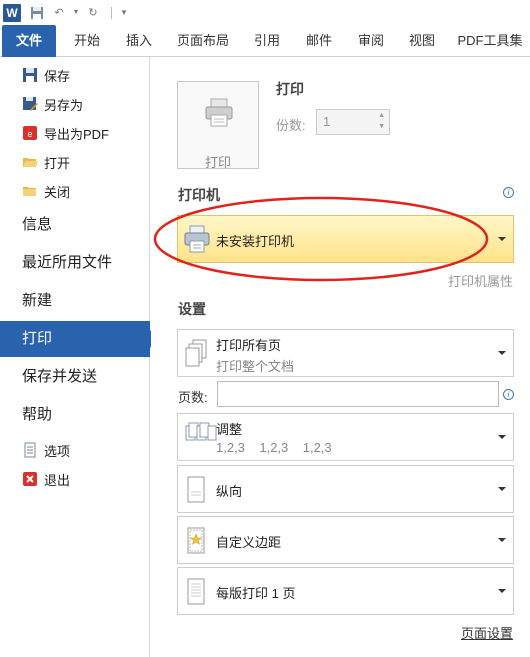 This screenshot has height=657, width=530. I want to click on nav-exit-label: 退出, so click(57, 480).